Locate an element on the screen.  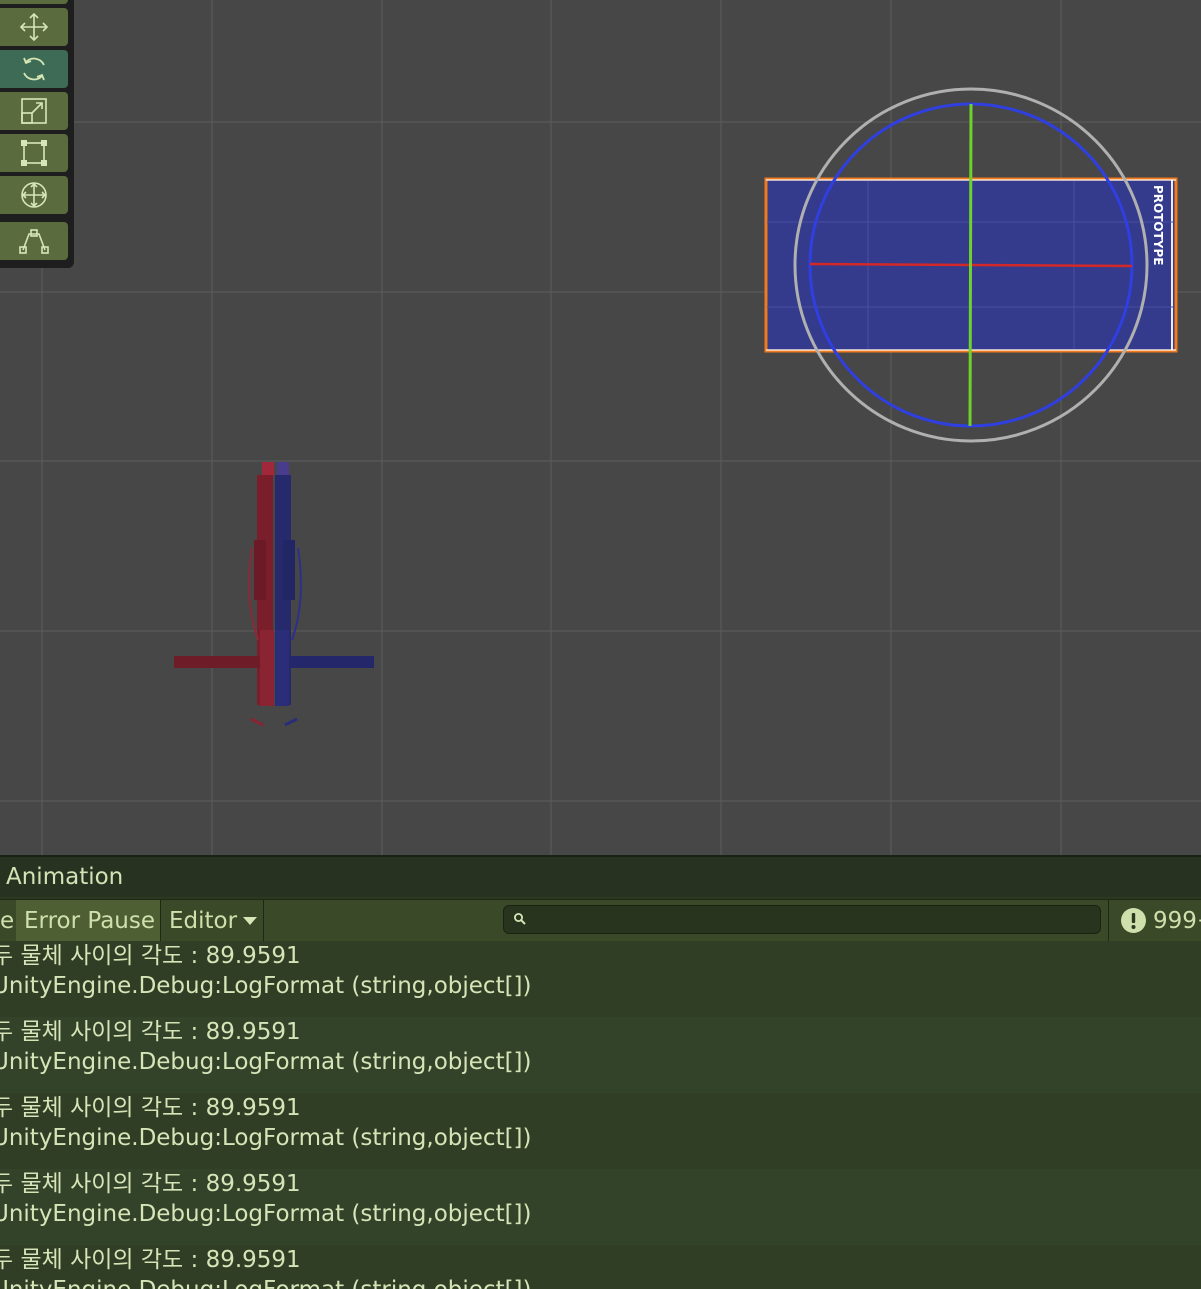
error-count-toggle: 999+ is located at coordinates (1154, 920).